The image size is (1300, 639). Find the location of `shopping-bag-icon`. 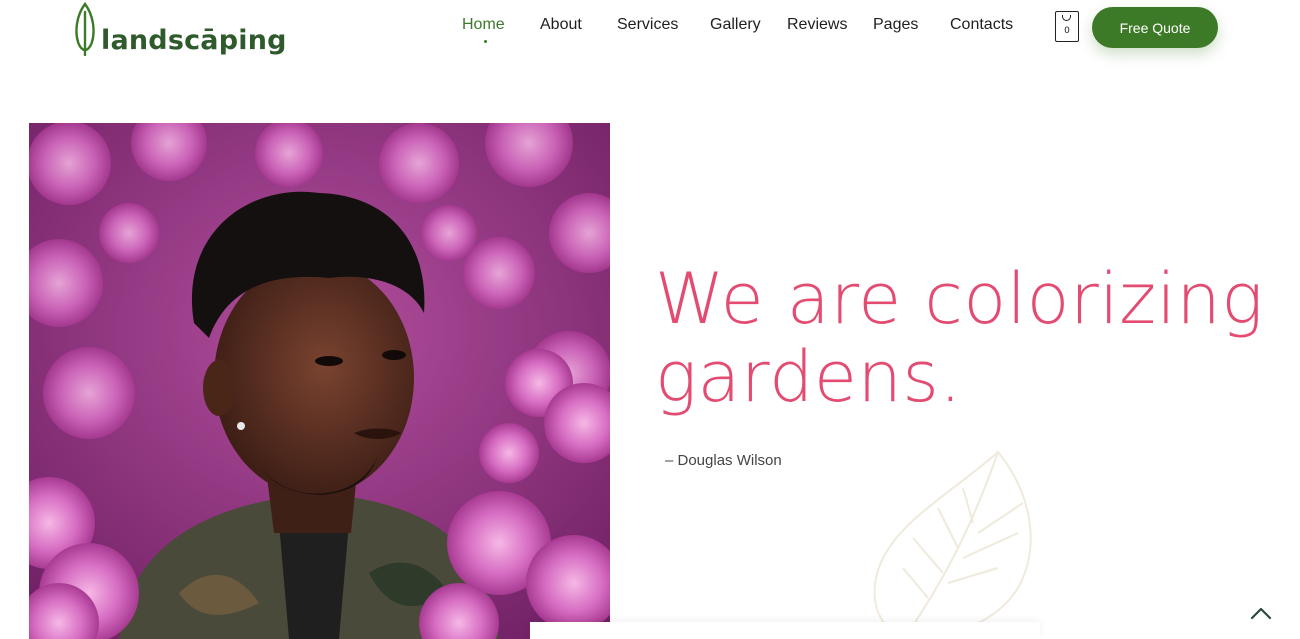

shopping-bag-icon is located at coordinates (1066, 18).